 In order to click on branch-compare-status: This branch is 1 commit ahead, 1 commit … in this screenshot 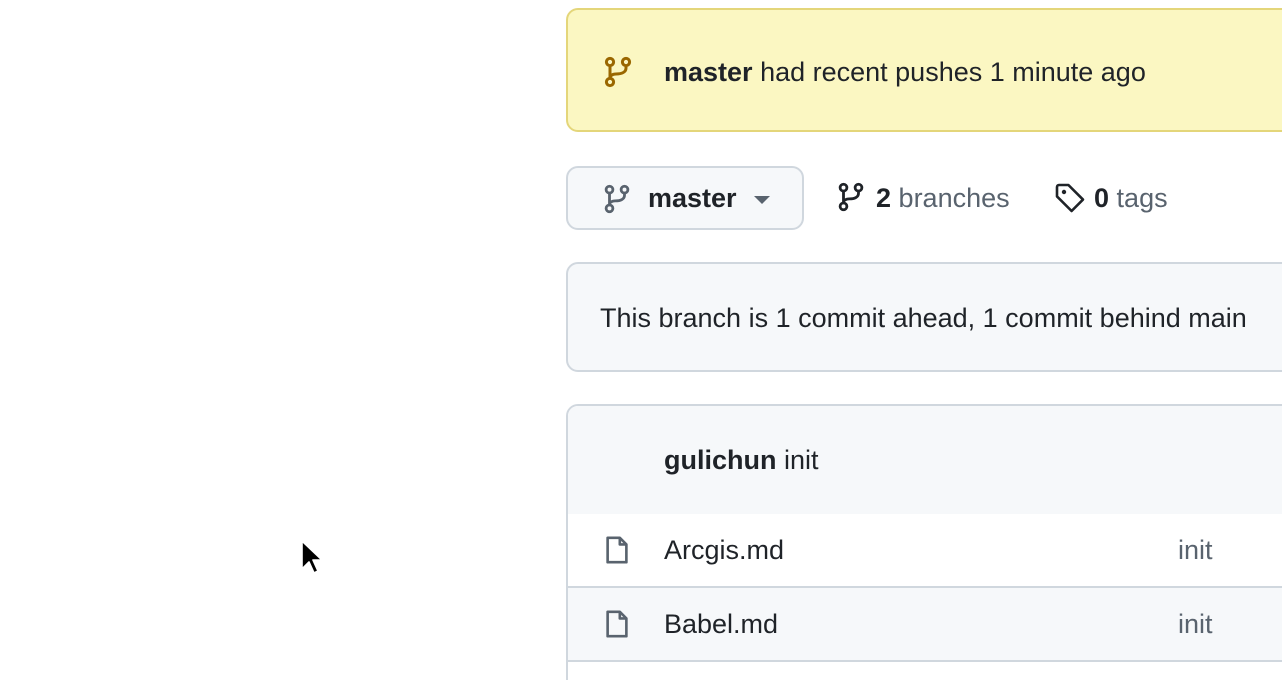, I will do `click(924, 317)`.